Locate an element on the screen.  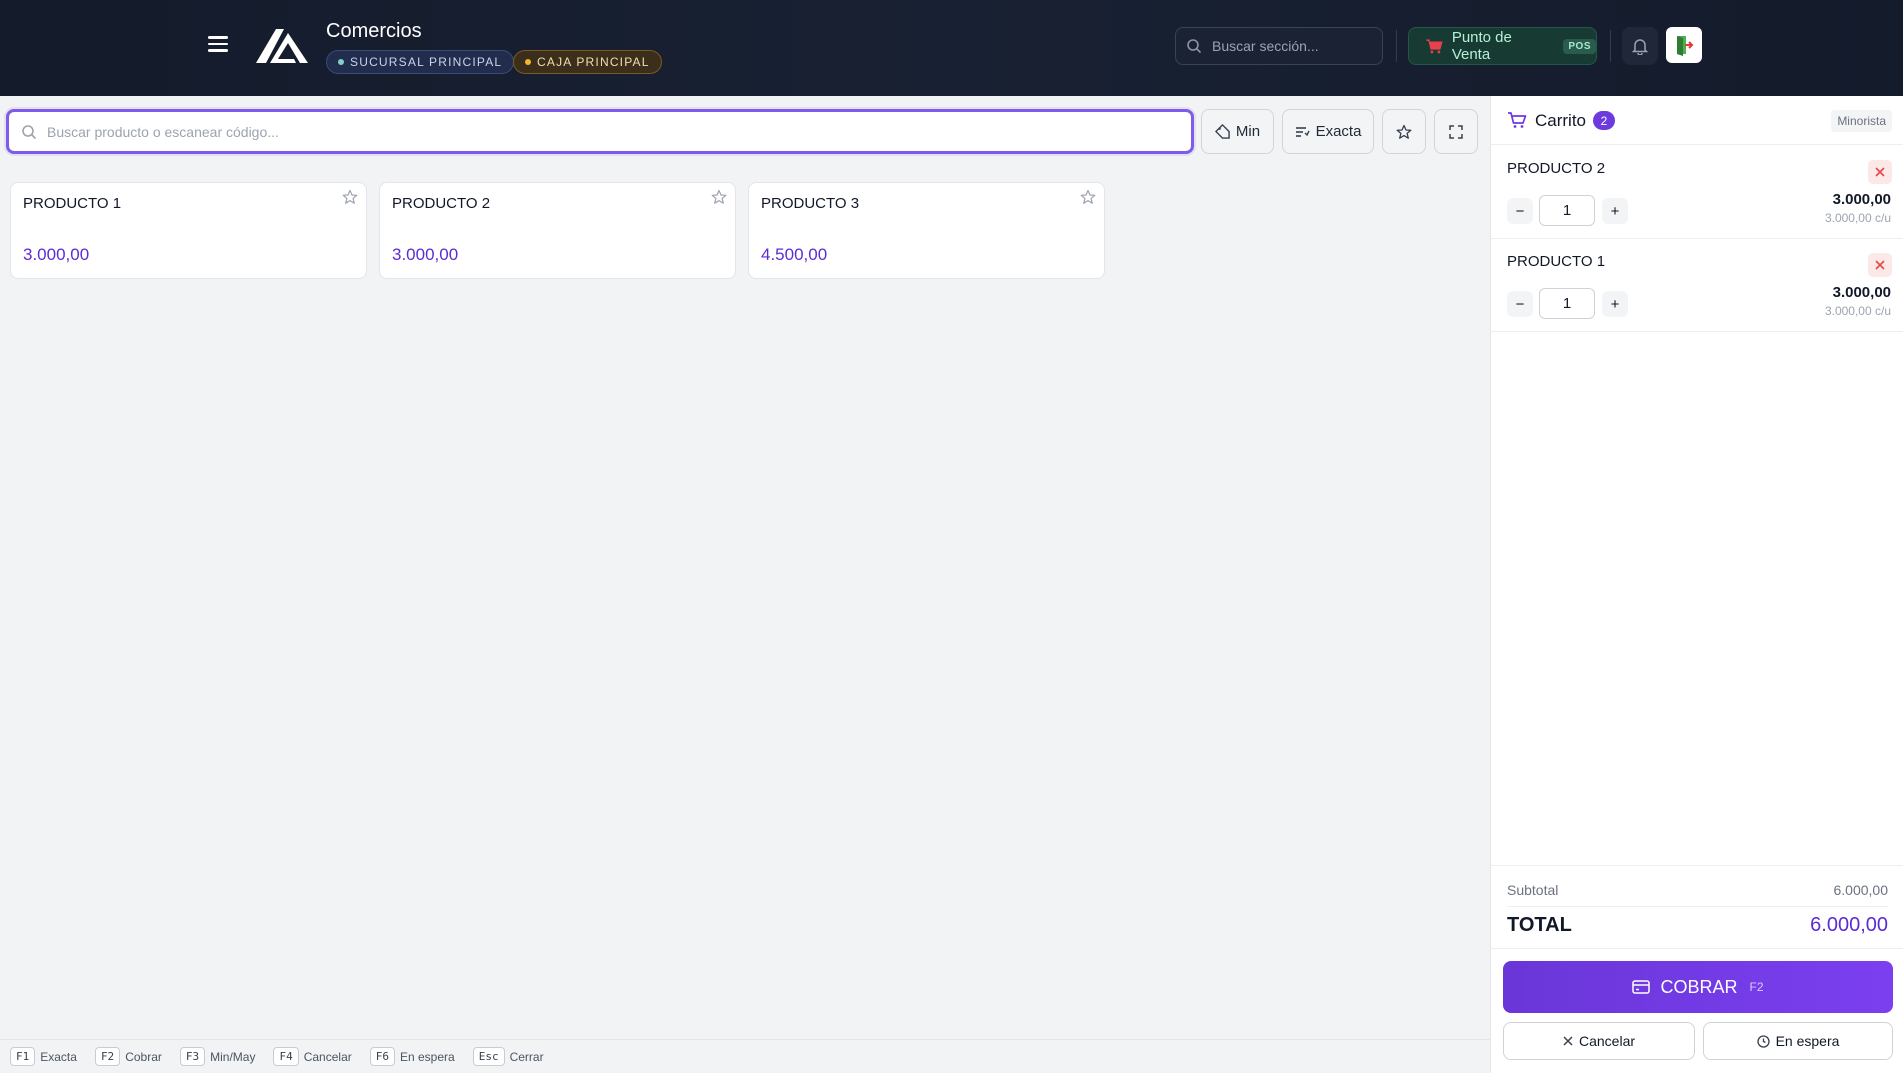
charge-label: COBRAR is located at coordinates (1699, 986).